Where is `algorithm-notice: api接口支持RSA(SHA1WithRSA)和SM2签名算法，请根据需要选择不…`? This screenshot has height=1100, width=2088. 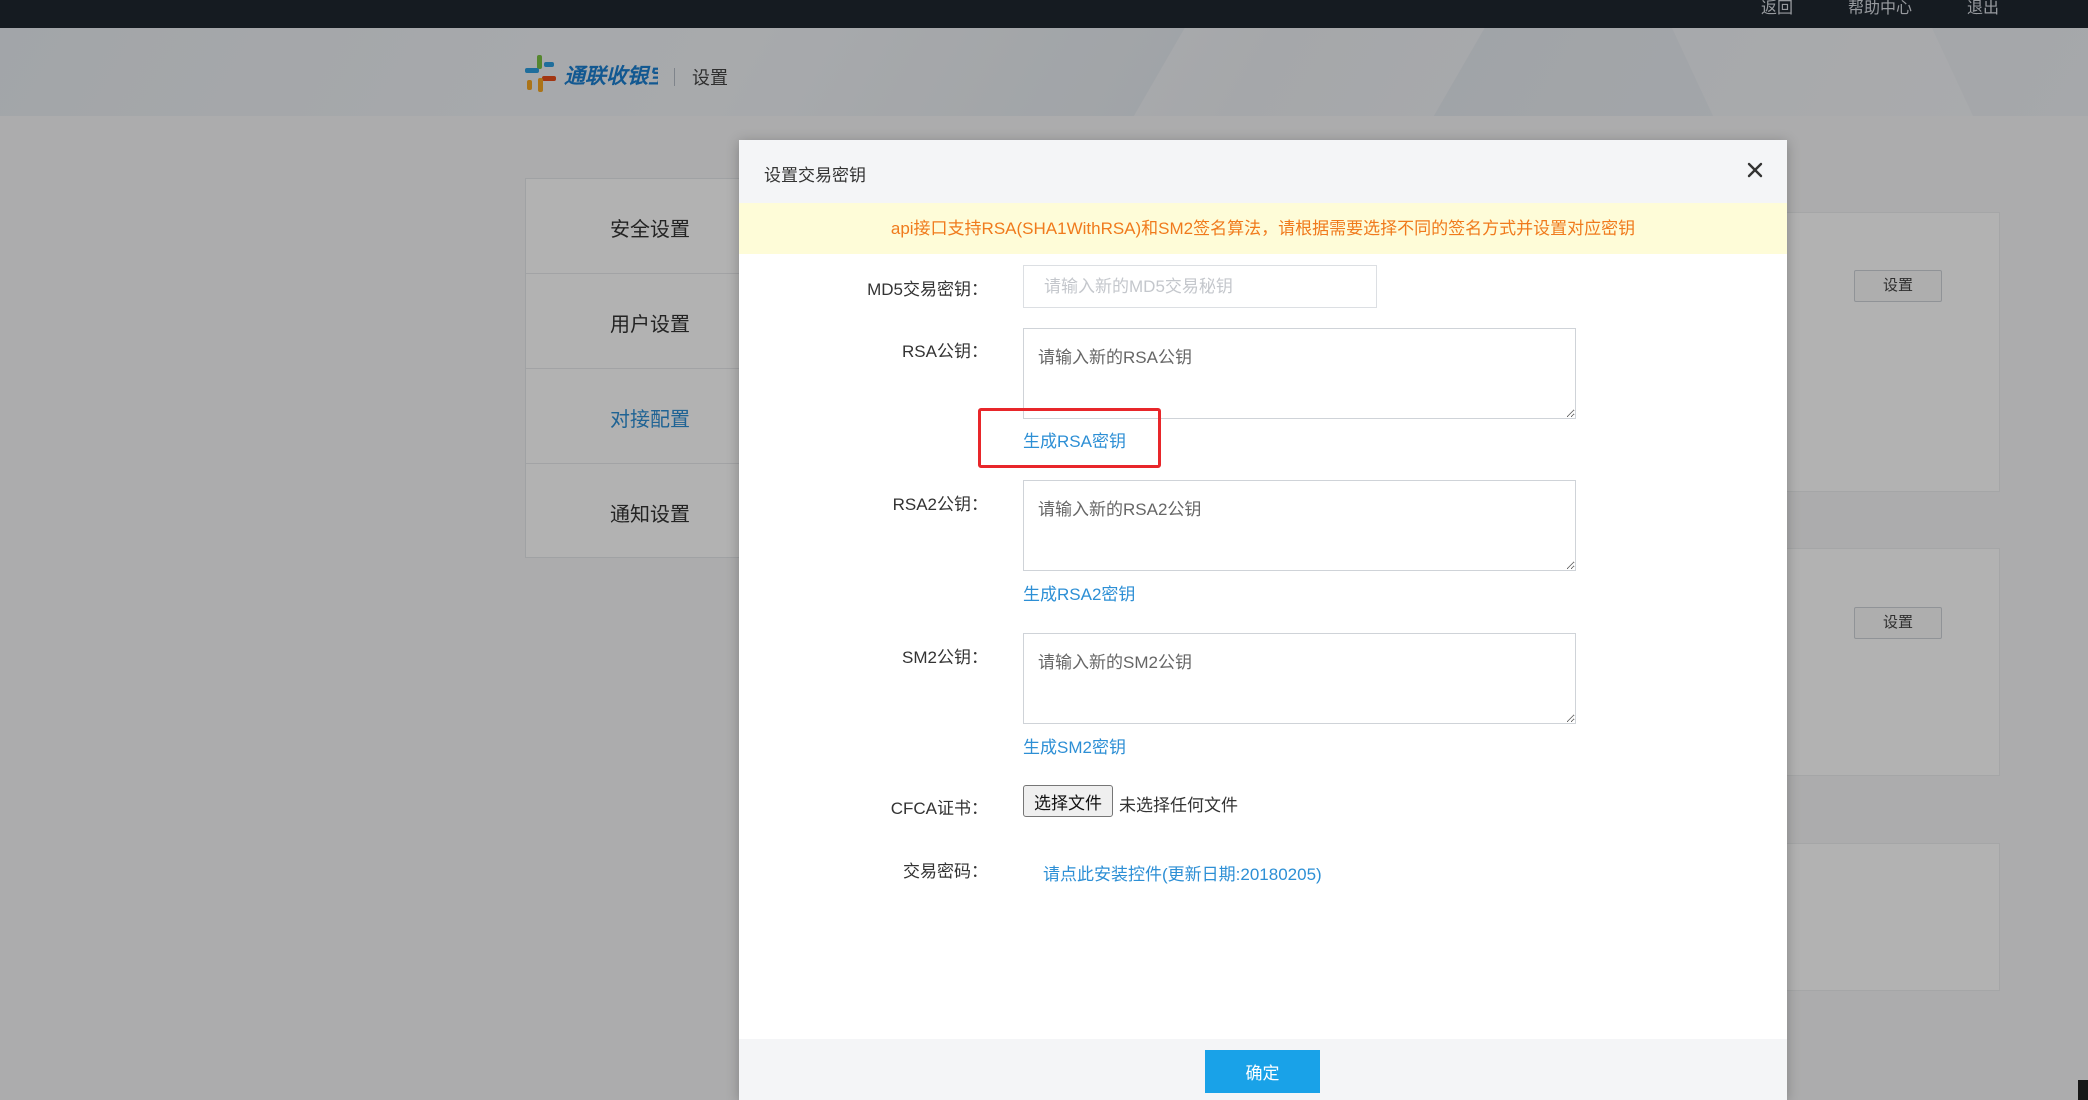 algorithm-notice: api接口支持RSA(SHA1WithRSA)和SM2签名算法，请根据需要选择不… is located at coordinates (1263, 228).